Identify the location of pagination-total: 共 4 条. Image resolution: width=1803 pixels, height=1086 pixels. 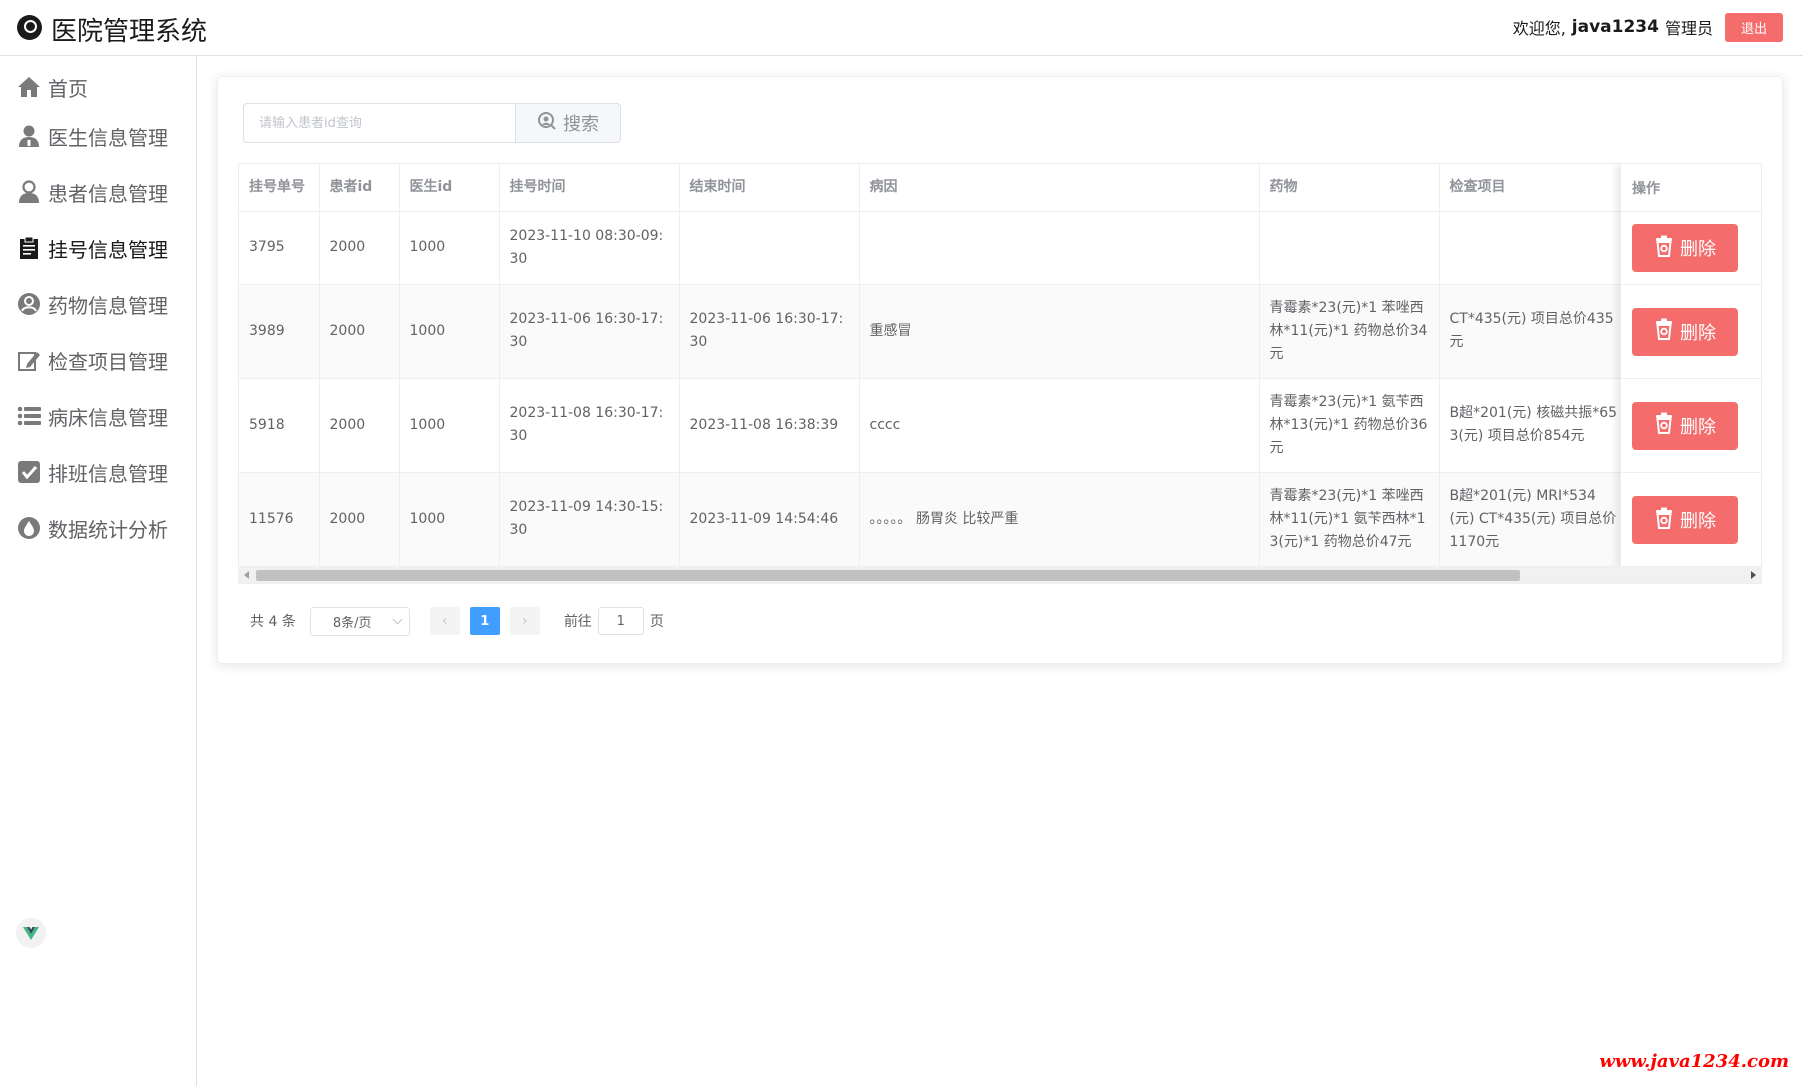
(273, 622).